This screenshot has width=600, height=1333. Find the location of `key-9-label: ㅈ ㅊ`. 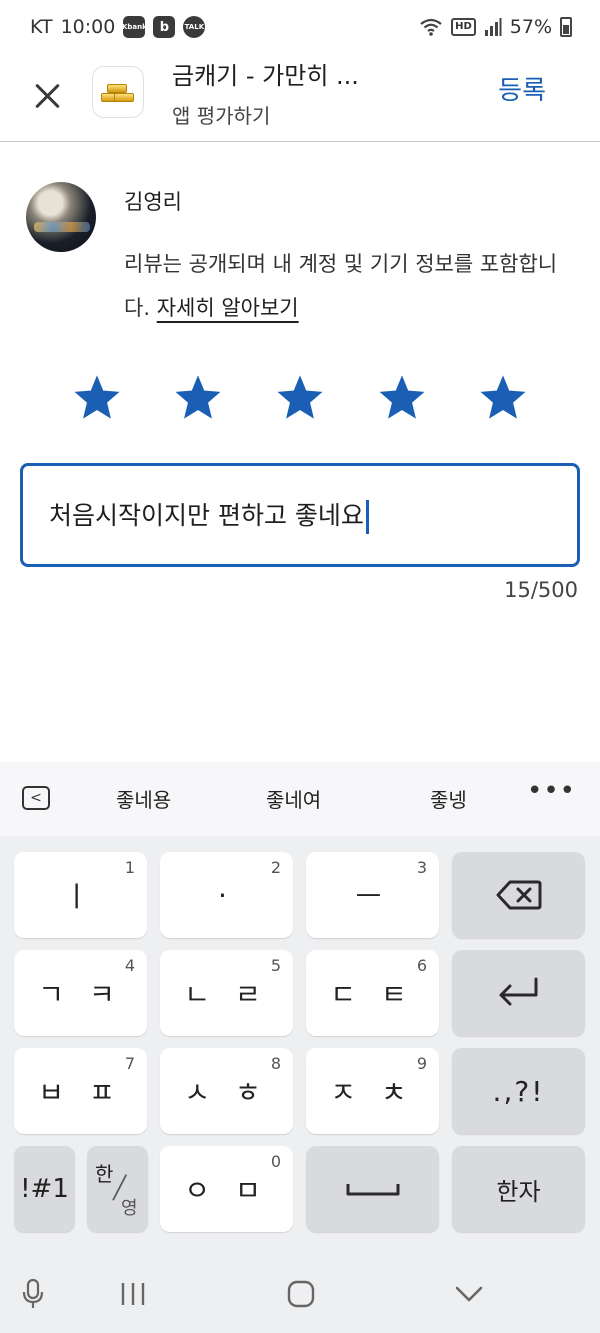

key-9-label: ㅈ ㅊ is located at coordinates (372, 1092).